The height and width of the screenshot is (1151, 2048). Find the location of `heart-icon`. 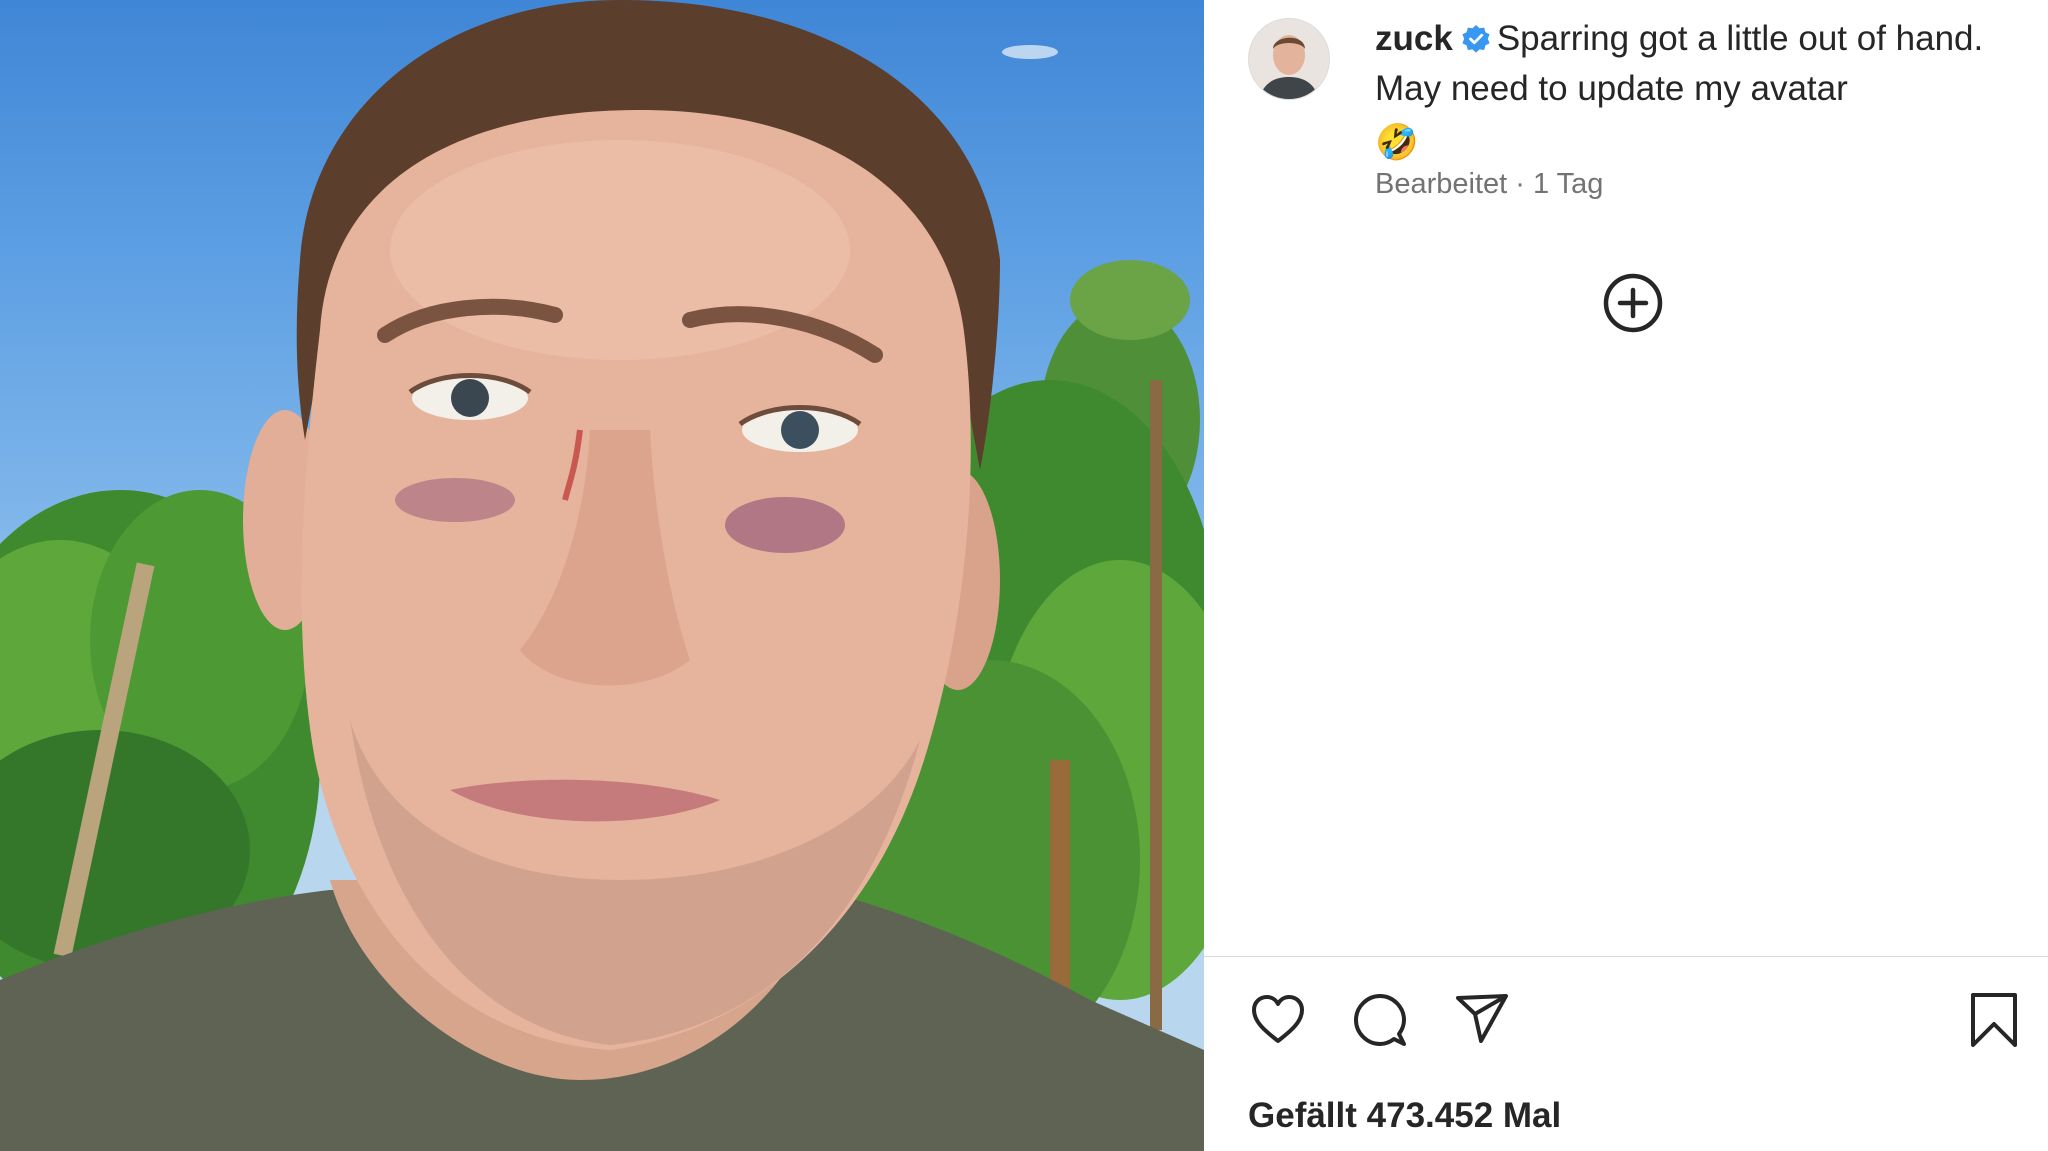

heart-icon is located at coordinates (1278, 1020).